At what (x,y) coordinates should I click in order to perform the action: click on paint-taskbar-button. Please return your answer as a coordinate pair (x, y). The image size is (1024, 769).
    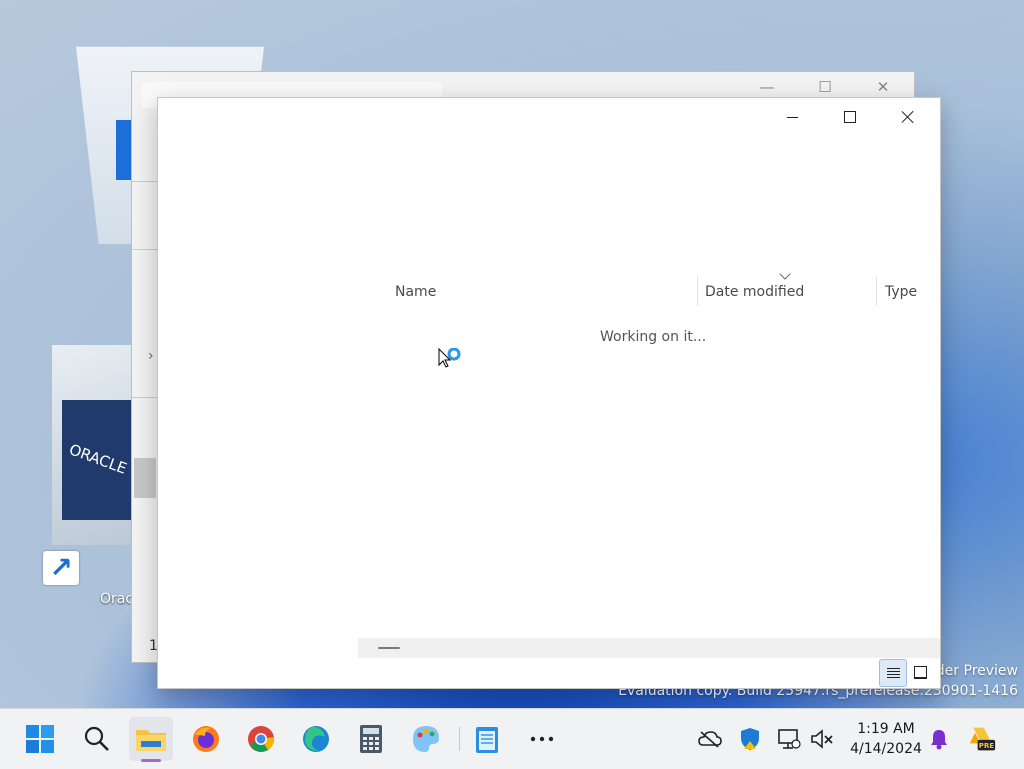
    Looking at the image, I should click on (426, 739).